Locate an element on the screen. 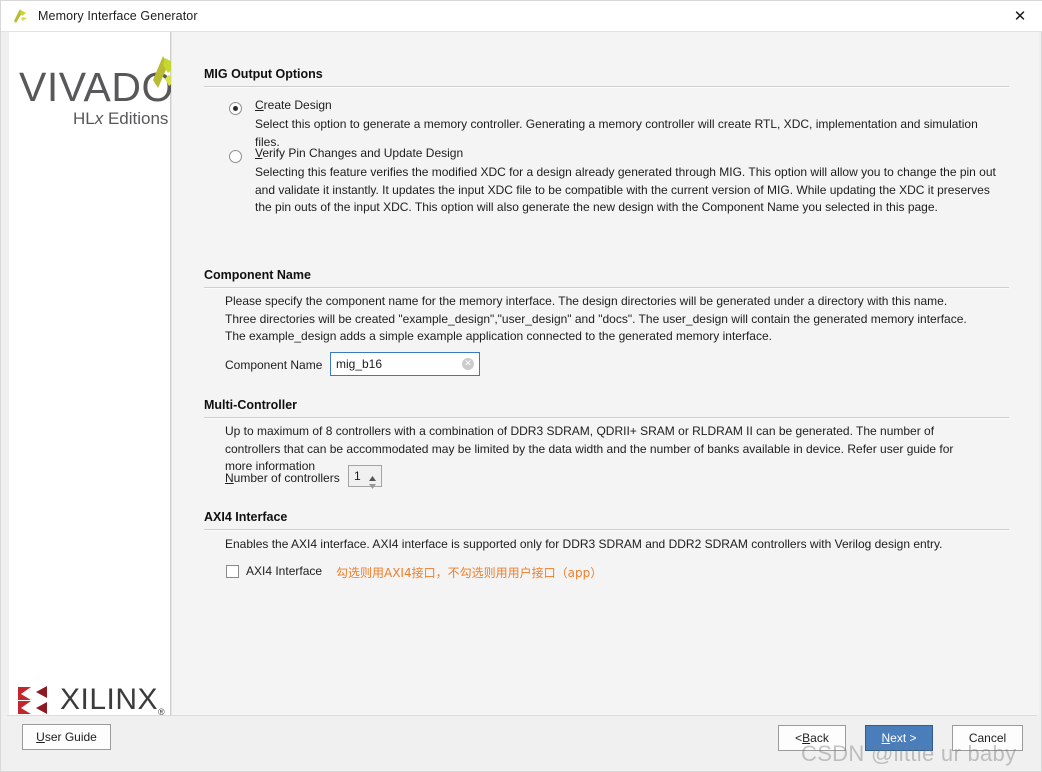 This screenshot has height=772, width=1042. number-of-controllers-value: 1 is located at coordinates (357, 476).